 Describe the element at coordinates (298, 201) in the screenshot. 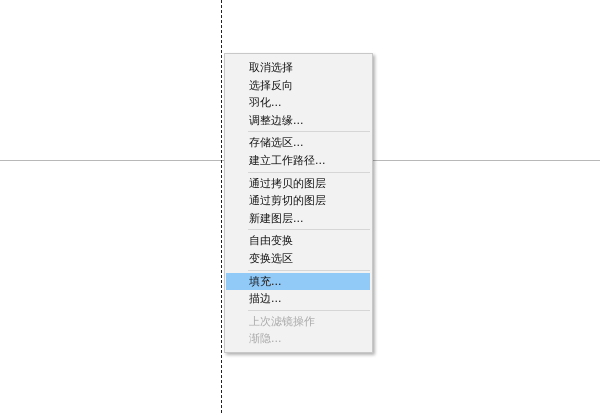

I see `menu-item: 通过剪切的图层` at that location.